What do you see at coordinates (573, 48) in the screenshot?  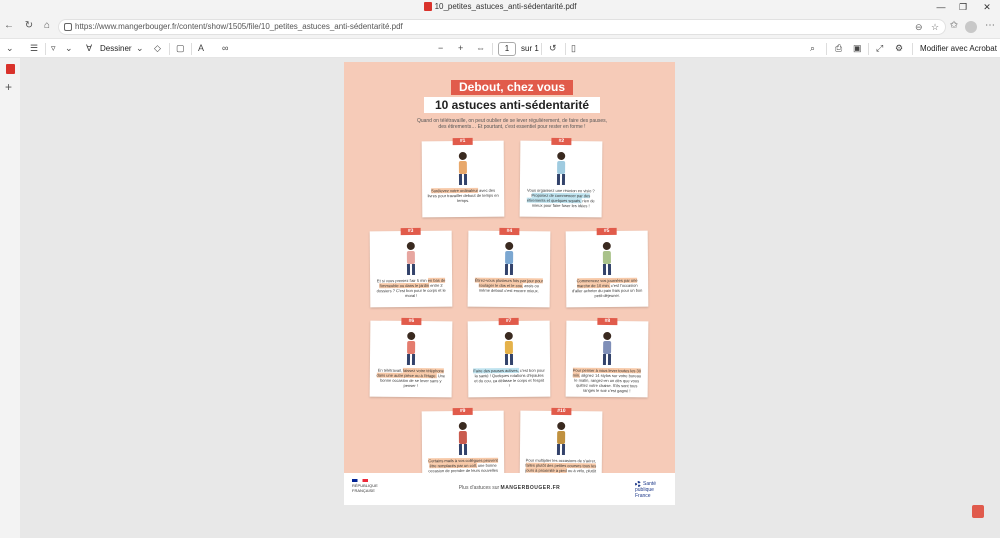 I see `page-view-icon: ▯` at bounding box center [573, 48].